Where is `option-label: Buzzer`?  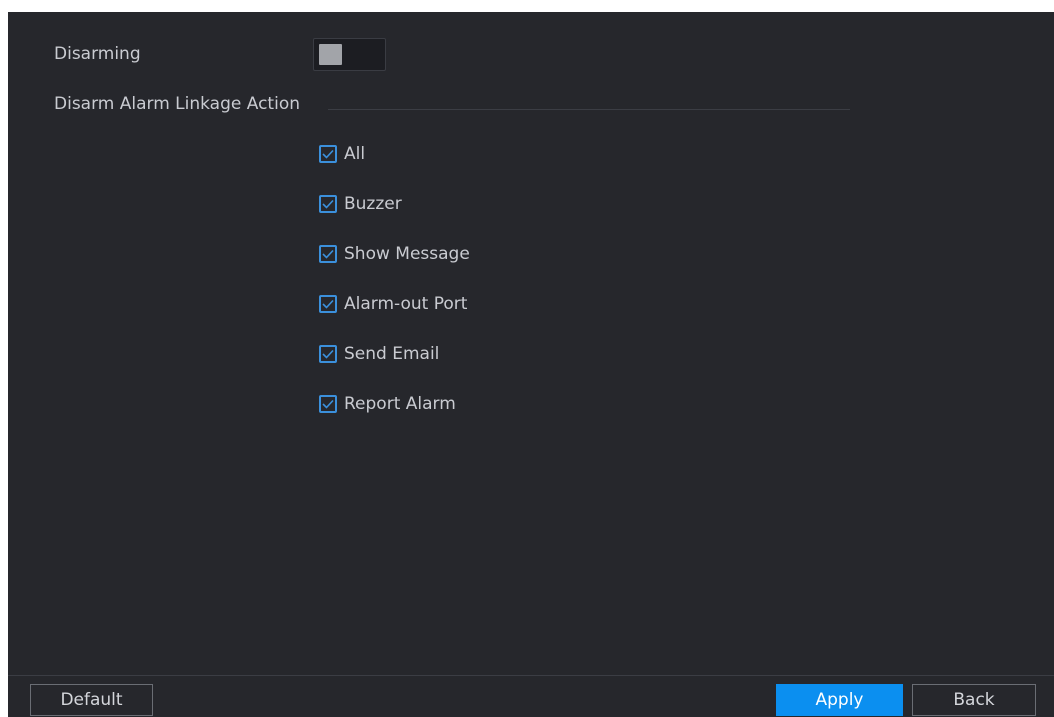
option-label: Buzzer is located at coordinates (373, 204).